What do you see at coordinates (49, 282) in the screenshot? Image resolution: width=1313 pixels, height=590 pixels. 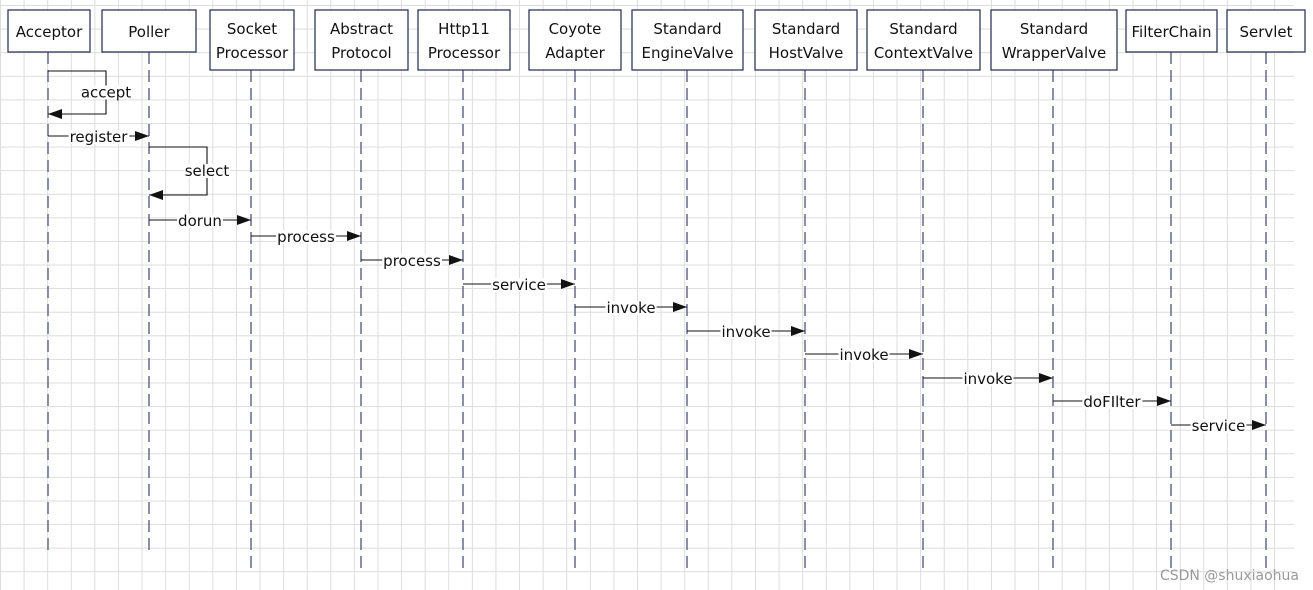 I see `participant-acceptor: Acceptor` at bounding box center [49, 282].